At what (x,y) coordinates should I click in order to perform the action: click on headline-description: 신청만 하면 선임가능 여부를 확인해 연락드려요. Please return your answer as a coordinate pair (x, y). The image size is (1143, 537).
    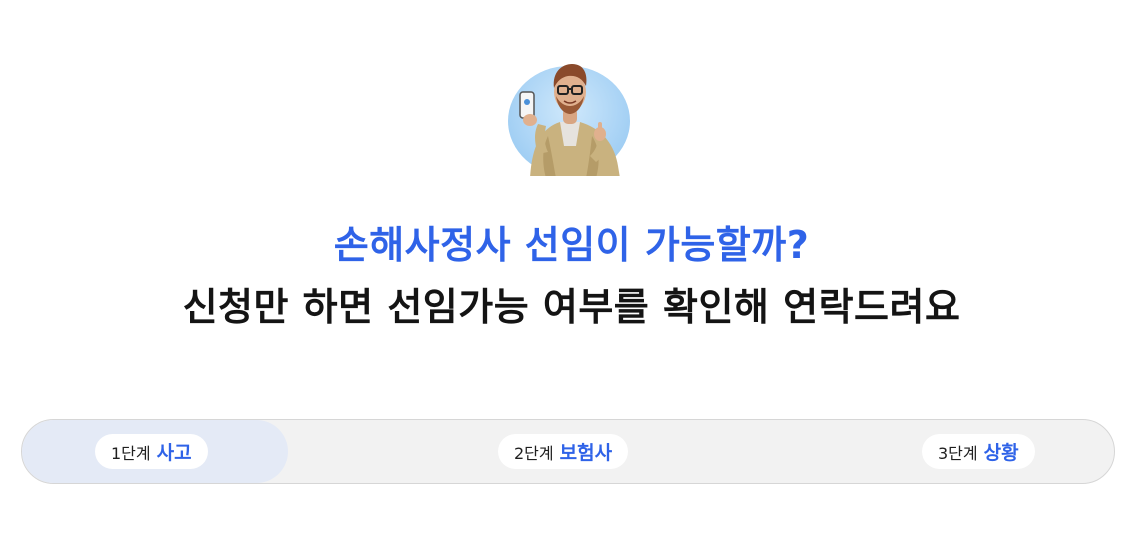
    Looking at the image, I should click on (571, 307).